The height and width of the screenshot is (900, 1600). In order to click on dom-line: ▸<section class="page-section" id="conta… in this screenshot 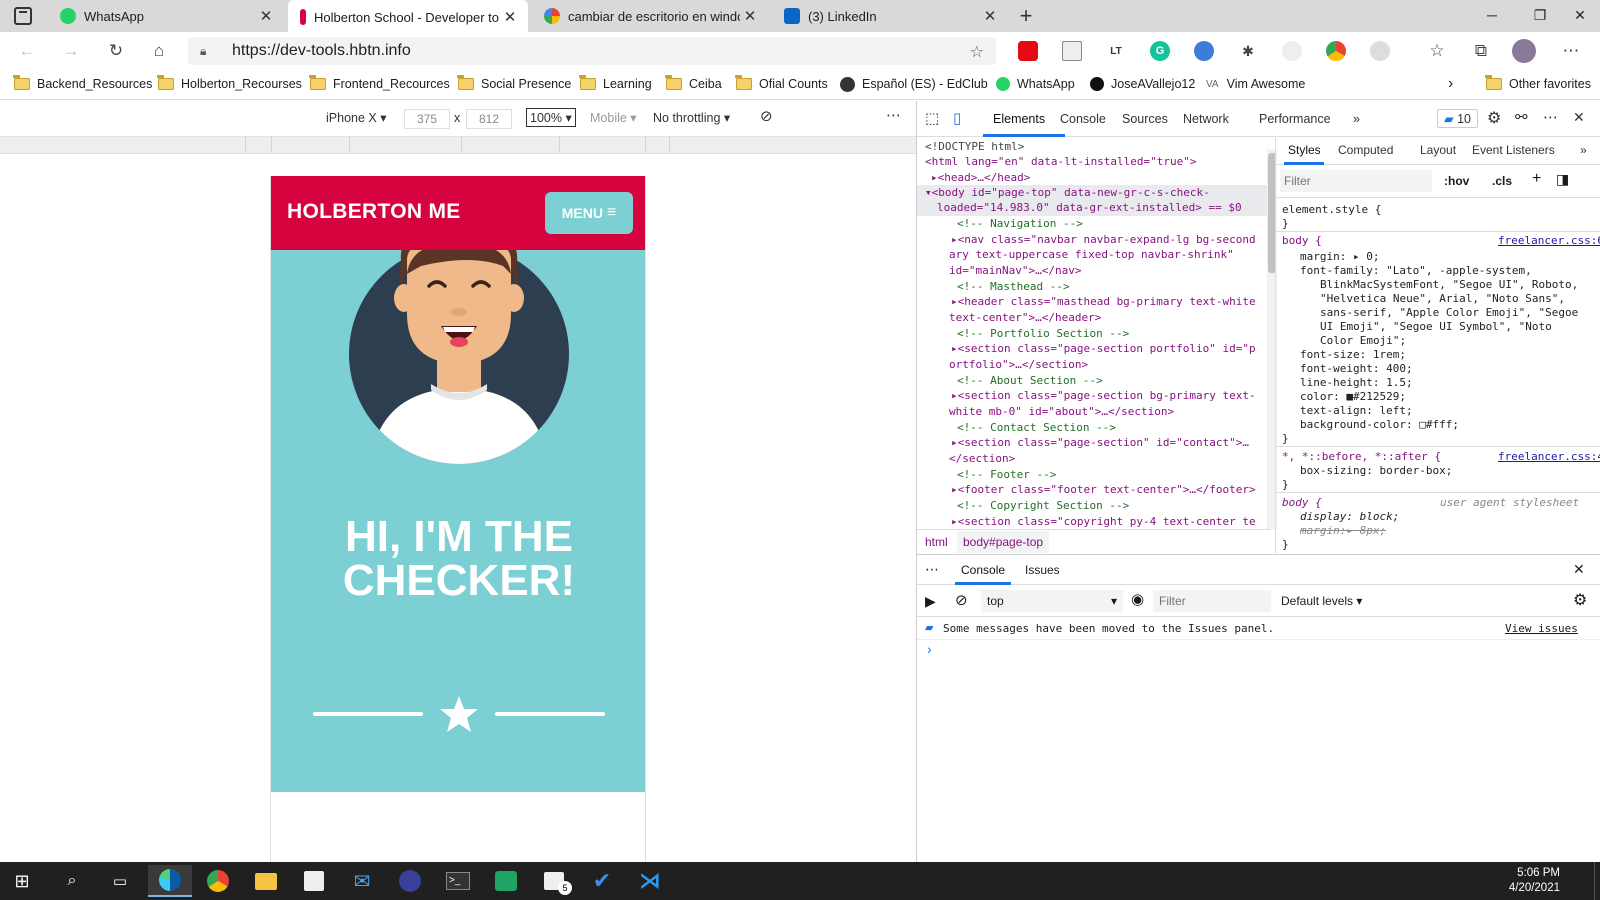, I will do `click(1100, 442)`.